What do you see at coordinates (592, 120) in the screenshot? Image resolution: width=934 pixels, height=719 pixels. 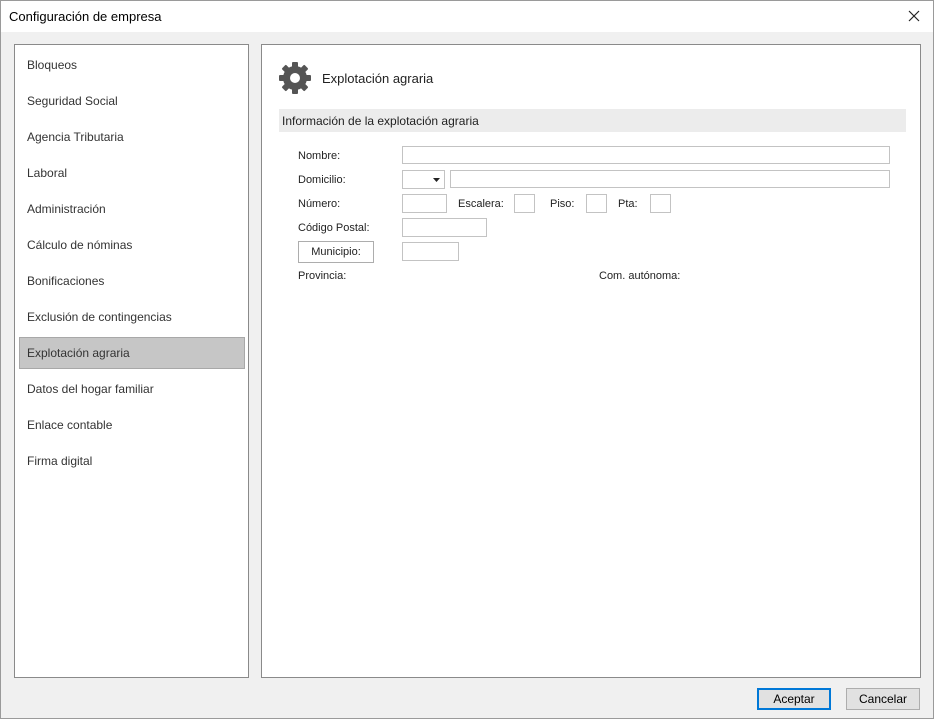 I see `section-header: Información de la explotación agraria` at bounding box center [592, 120].